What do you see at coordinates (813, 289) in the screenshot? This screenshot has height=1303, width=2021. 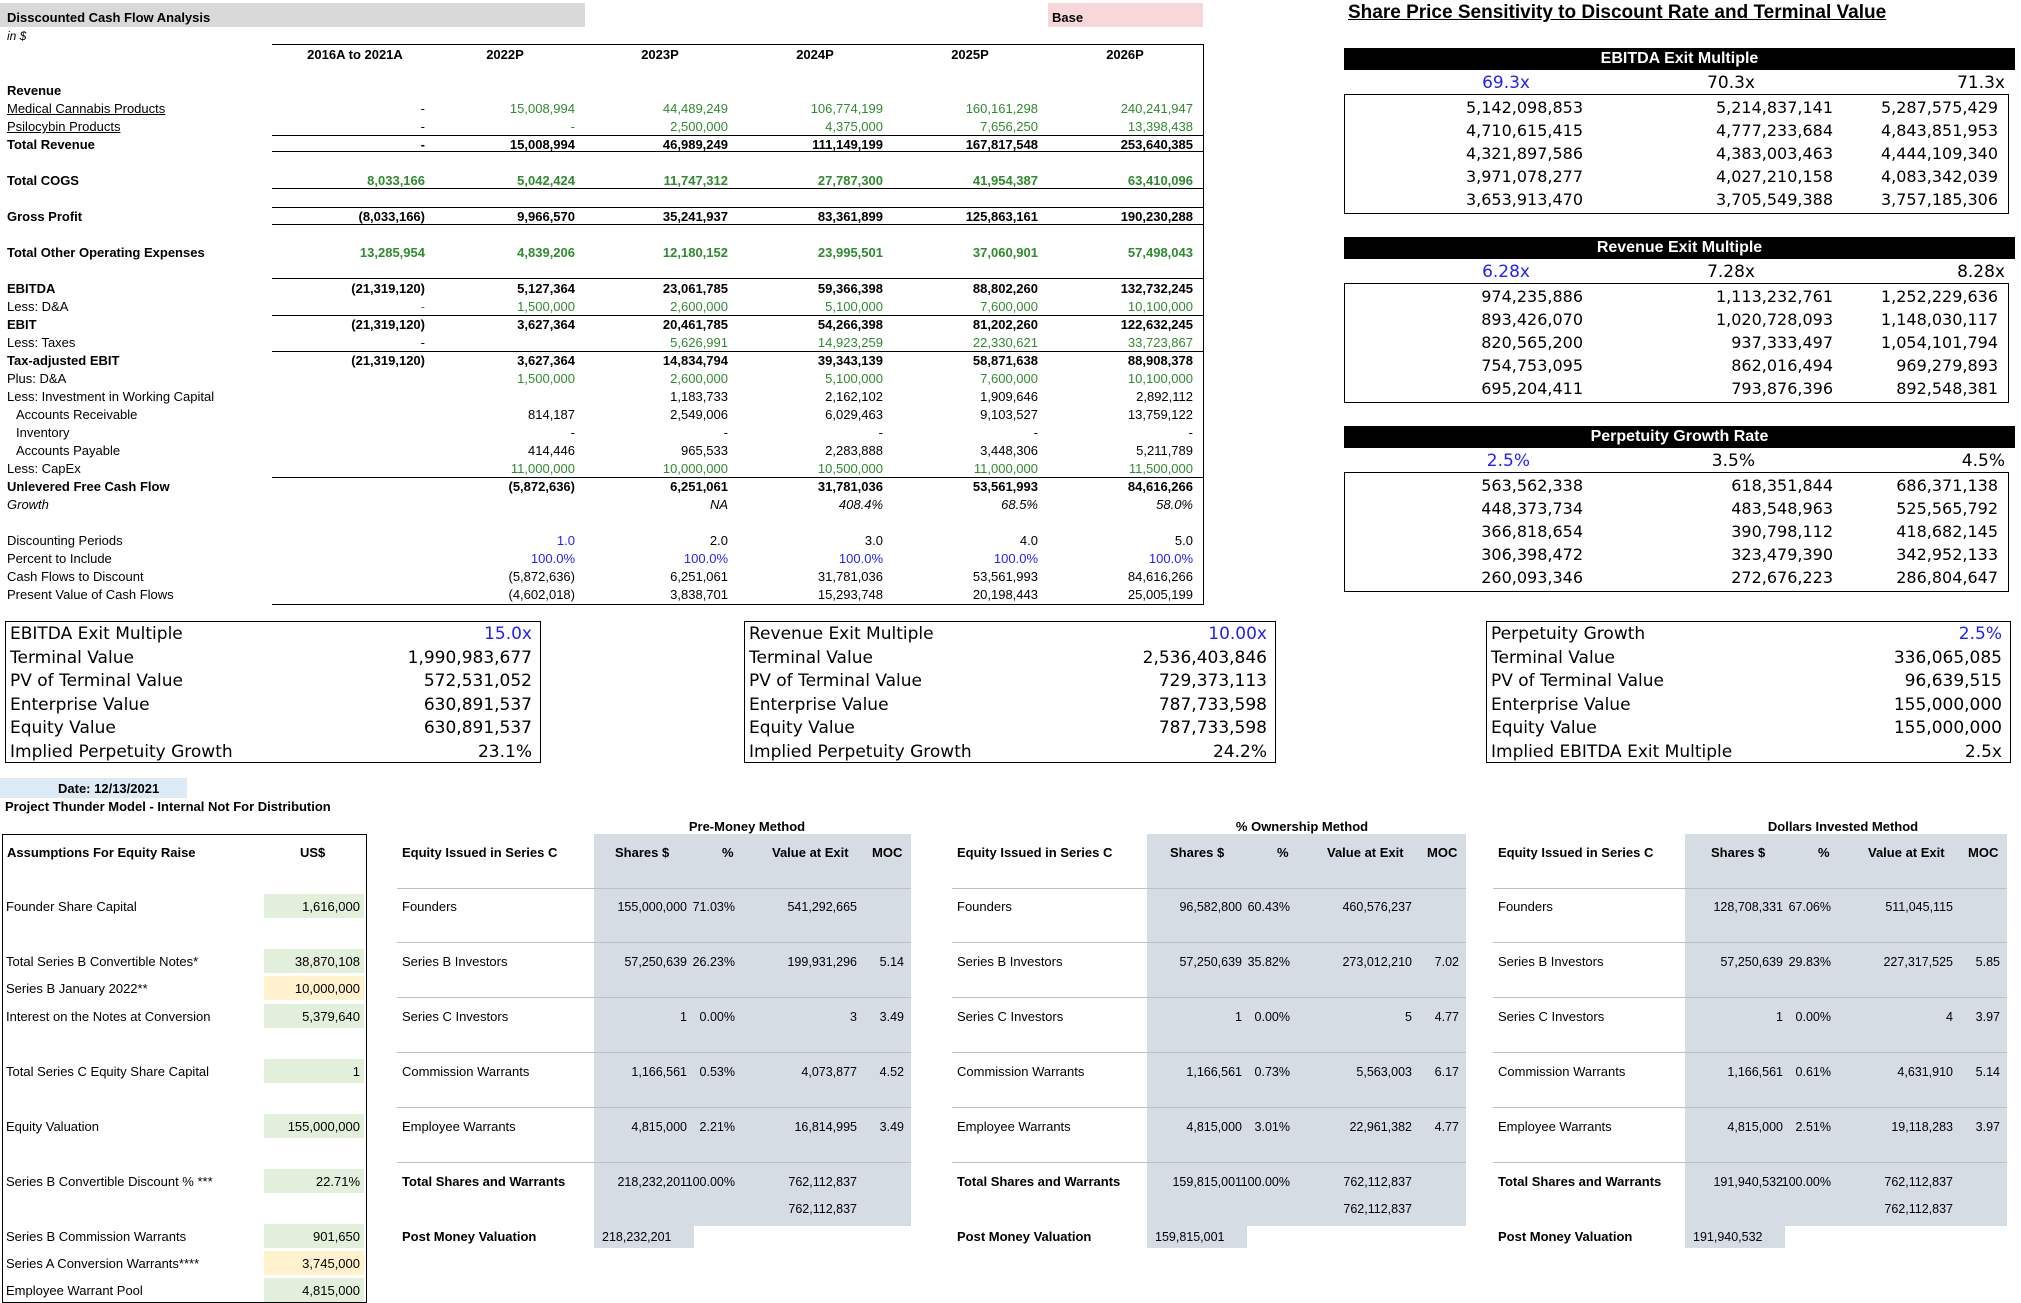 I see `dcf-cell: 59,366,398` at bounding box center [813, 289].